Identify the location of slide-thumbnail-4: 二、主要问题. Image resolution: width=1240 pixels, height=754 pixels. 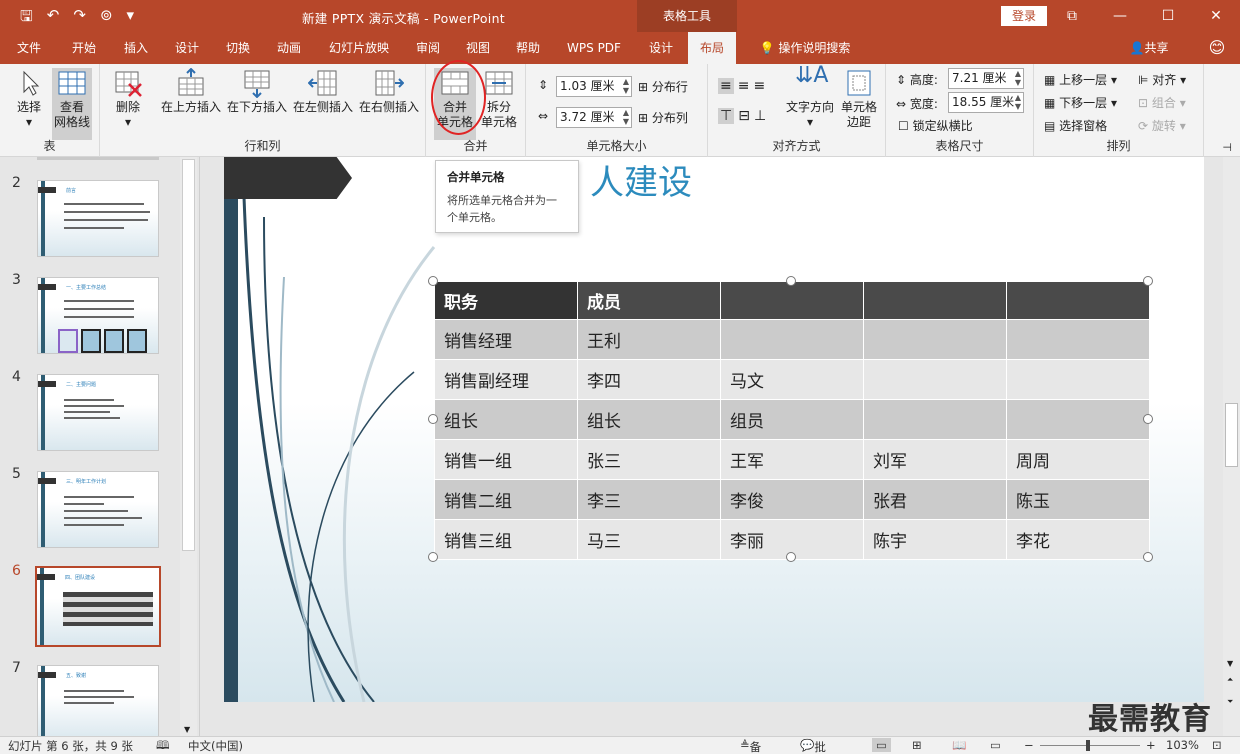
(98, 412).